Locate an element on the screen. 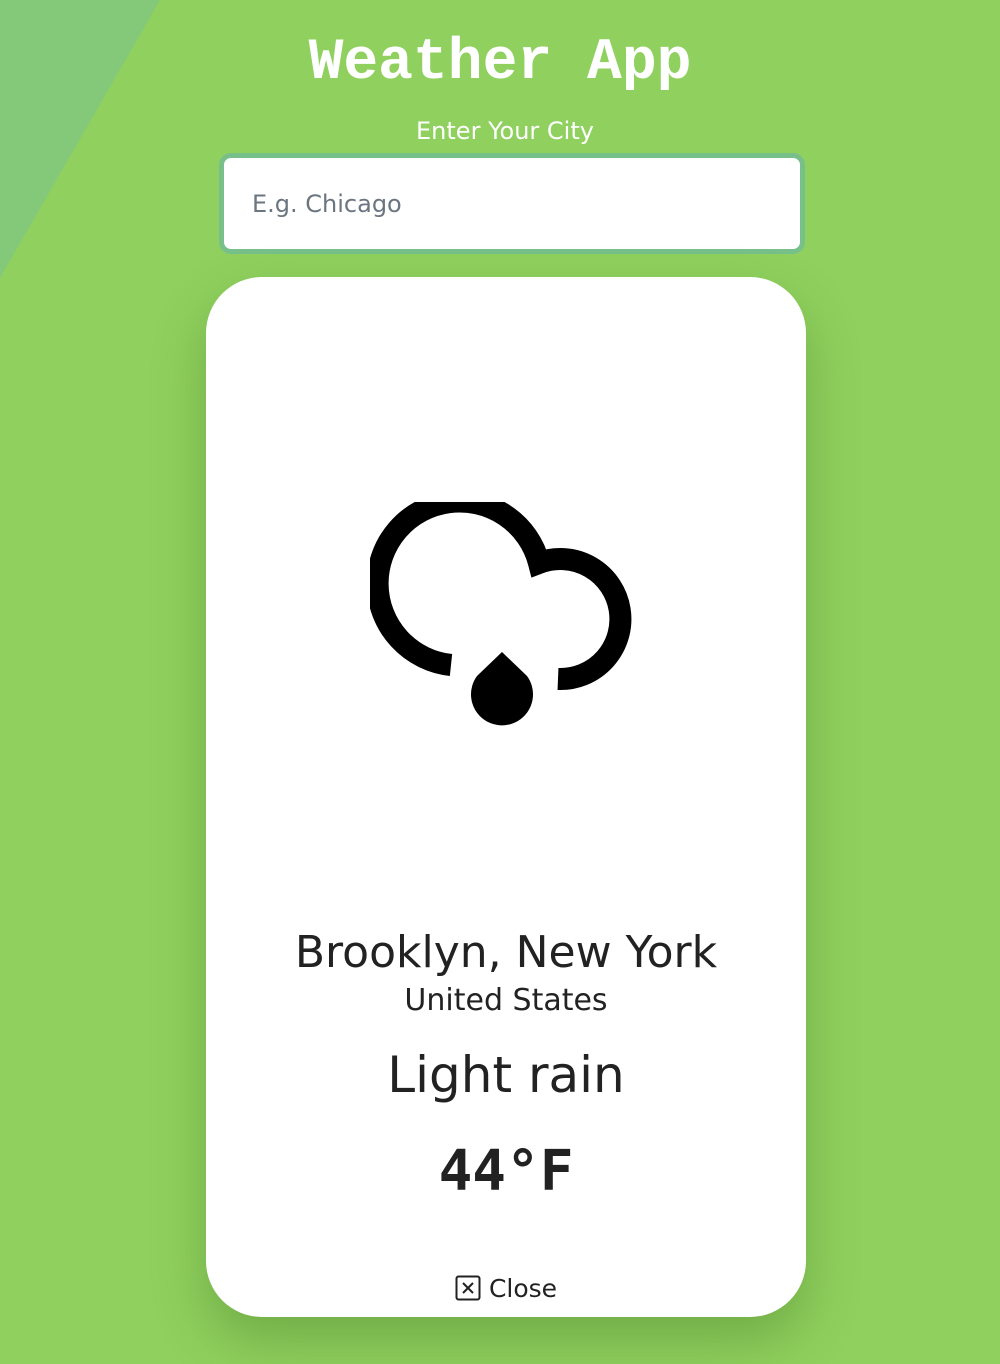 The image size is (1000, 1364). close-button: Close is located at coordinates (506, 1288).